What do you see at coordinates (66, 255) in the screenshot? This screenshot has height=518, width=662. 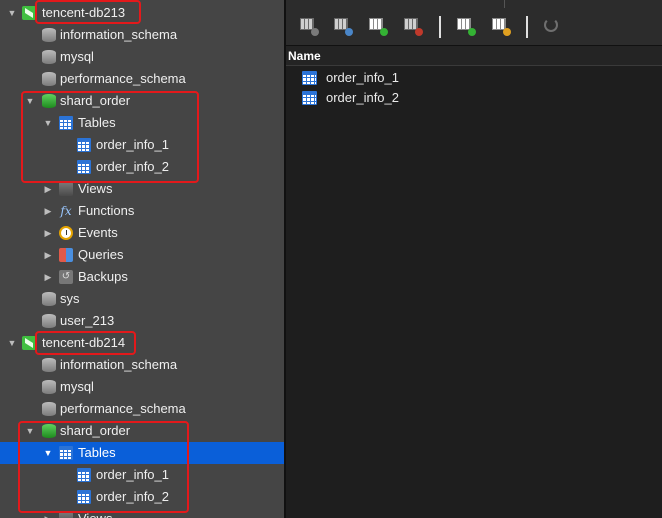 I see `query-icon` at bounding box center [66, 255].